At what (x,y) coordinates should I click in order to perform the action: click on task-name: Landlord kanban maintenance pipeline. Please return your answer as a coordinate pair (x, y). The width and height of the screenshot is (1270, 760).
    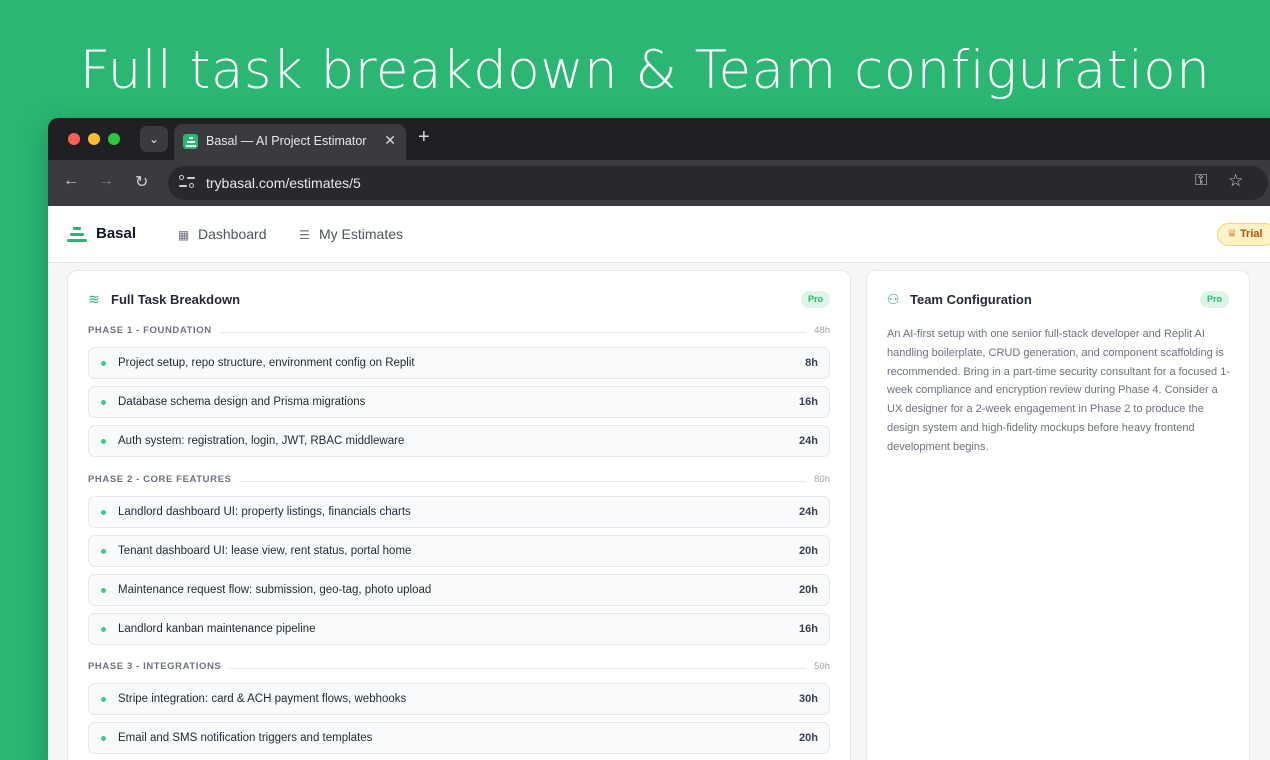
    Looking at the image, I should click on (217, 629).